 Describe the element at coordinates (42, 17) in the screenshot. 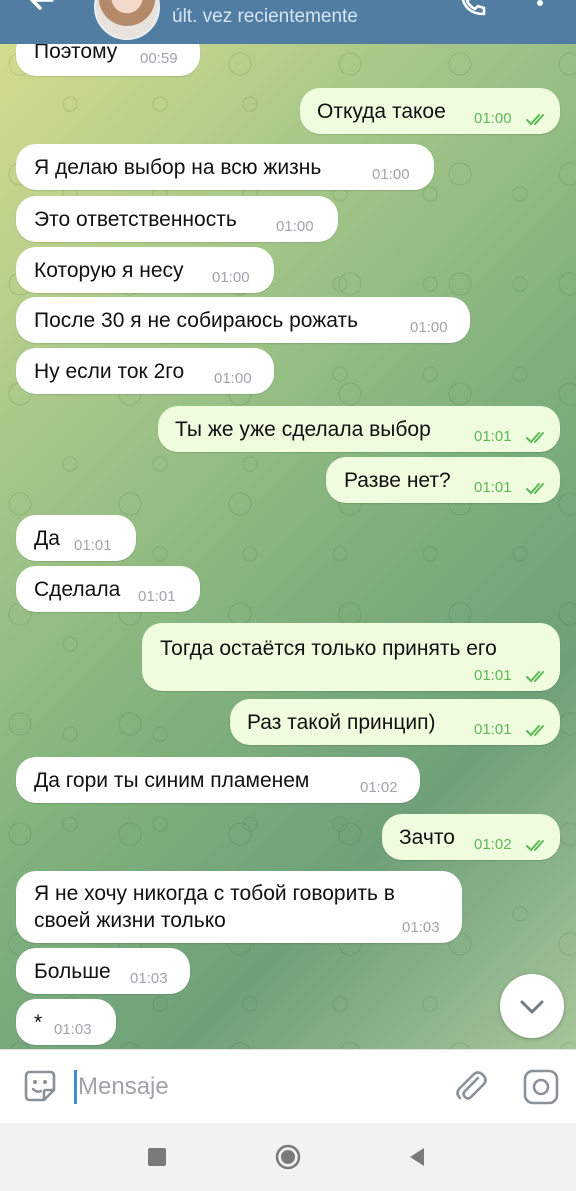

I see `arrow-left-icon` at that location.